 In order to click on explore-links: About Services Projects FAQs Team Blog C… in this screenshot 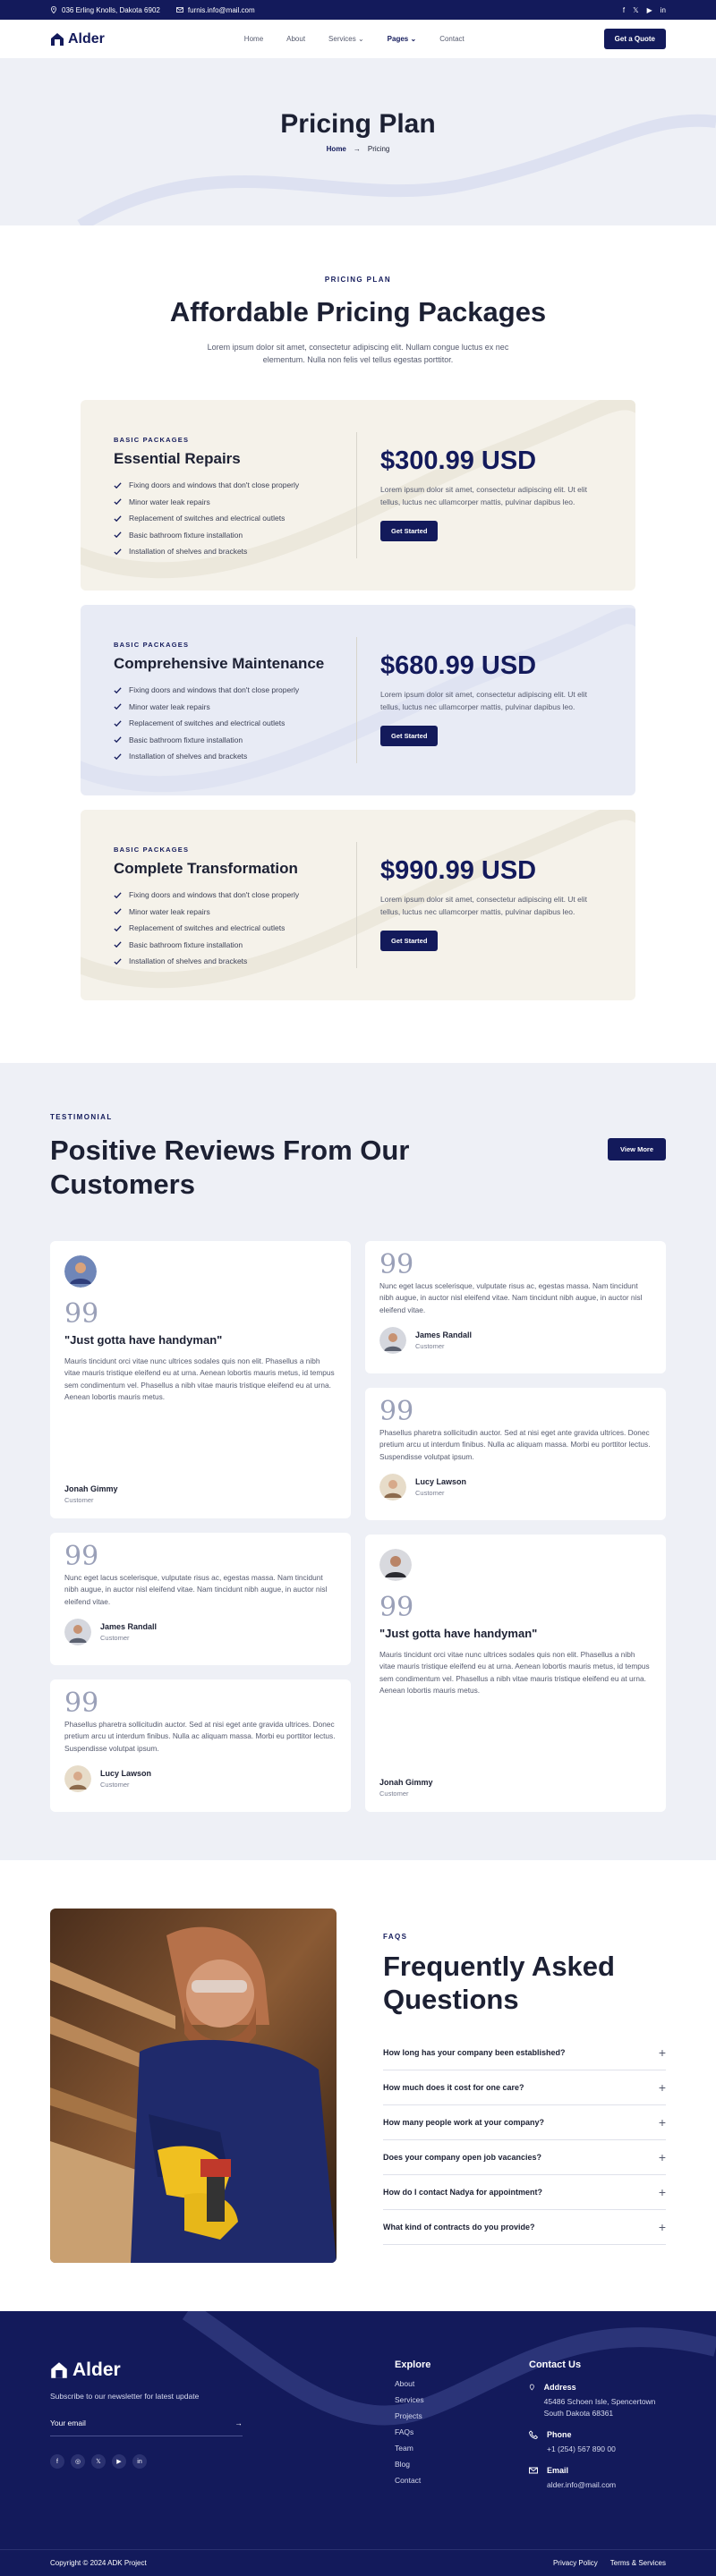, I will do `click(462, 2435)`.